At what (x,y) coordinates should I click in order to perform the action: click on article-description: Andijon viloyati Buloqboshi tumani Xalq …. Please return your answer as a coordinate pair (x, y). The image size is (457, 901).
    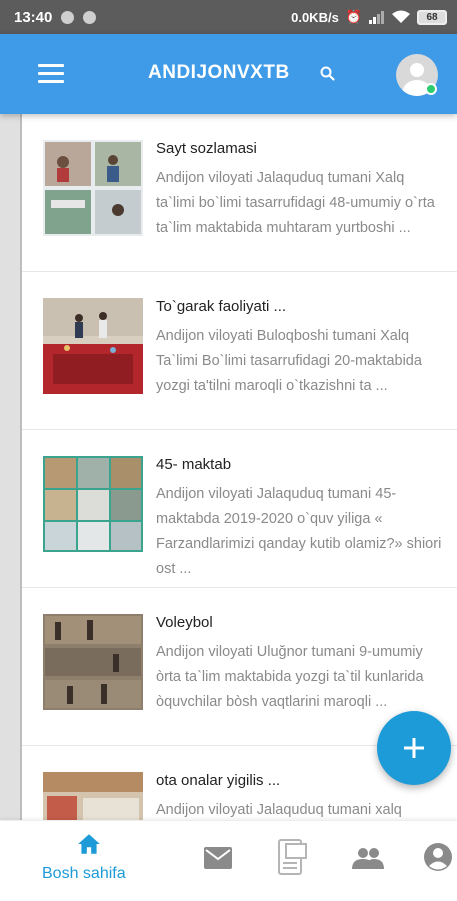
    Looking at the image, I should click on (289, 361).